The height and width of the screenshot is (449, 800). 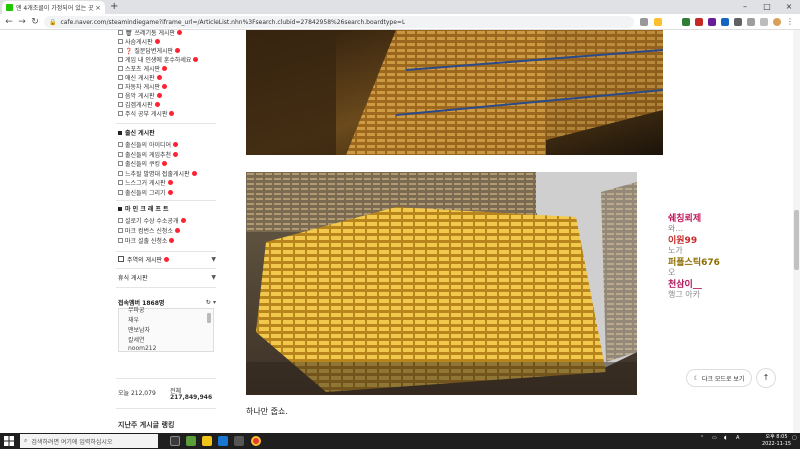 I want to click on sidebar-board-item: 출신들의 쿠킹, so click(x=143, y=163).